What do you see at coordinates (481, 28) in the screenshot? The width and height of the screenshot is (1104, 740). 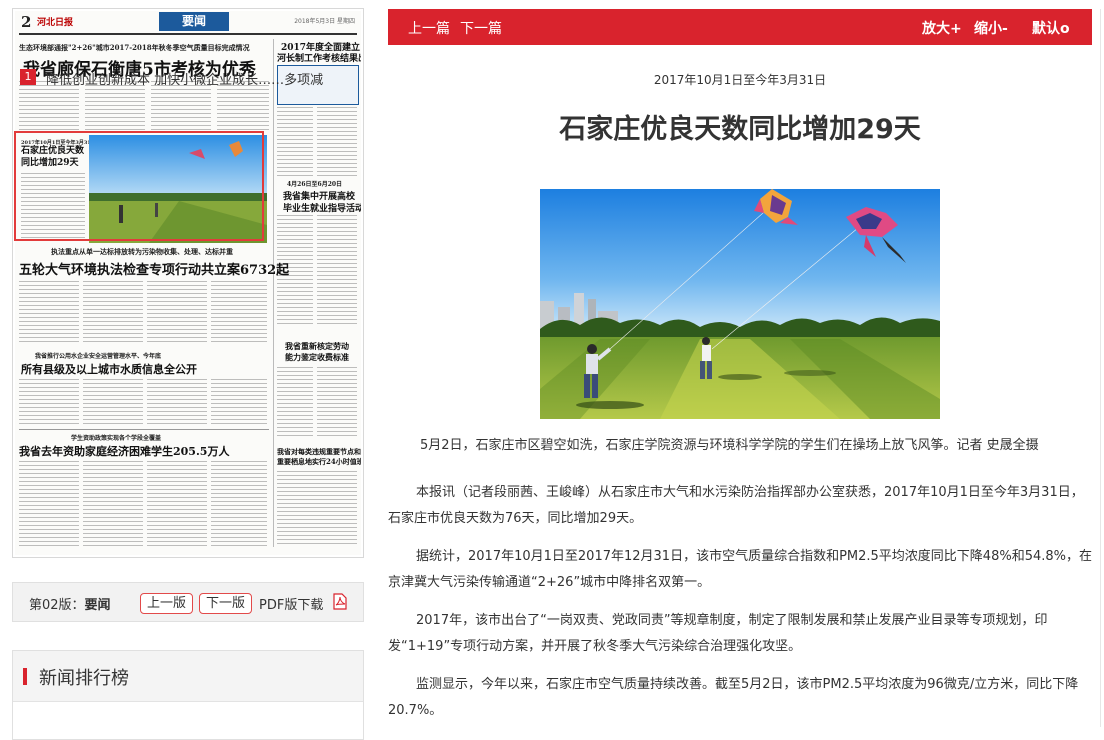 I see `next-article-link: 下一篇` at bounding box center [481, 28].